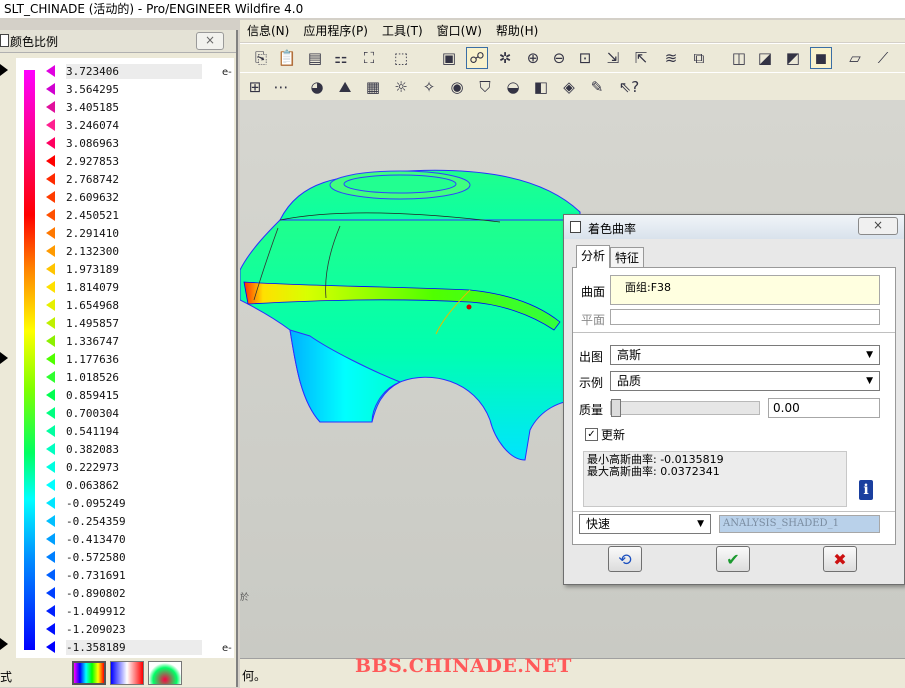 This screenshot has width=905, height=688. I want to click on copy-icon: ⎘, so click(261, 58).